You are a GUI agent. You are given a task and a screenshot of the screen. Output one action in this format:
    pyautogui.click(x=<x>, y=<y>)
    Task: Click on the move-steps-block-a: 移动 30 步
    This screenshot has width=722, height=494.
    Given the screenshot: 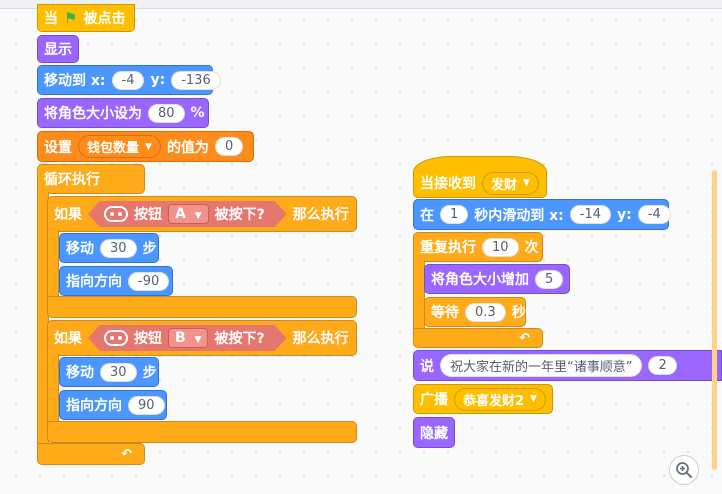 What is the action you would take?
    pyautogui.click(x=109, y=248)
    